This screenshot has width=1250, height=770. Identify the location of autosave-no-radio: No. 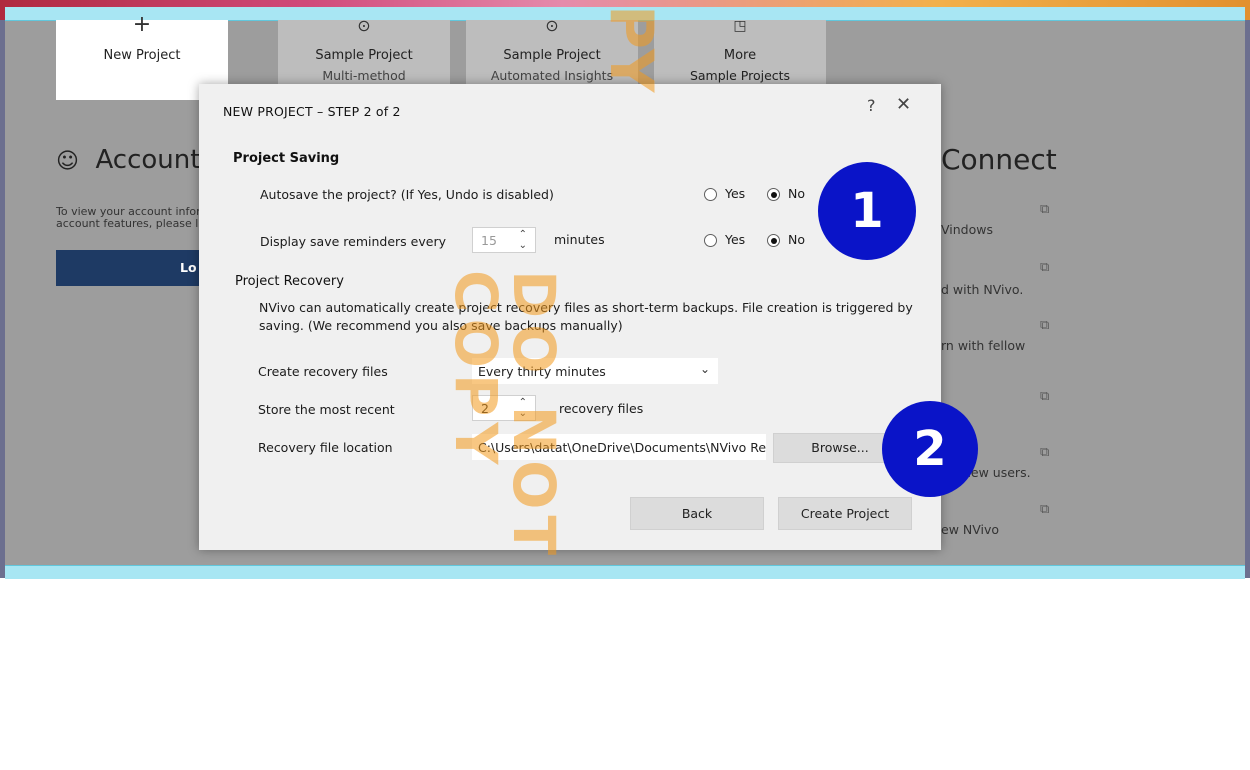
(786, 193).